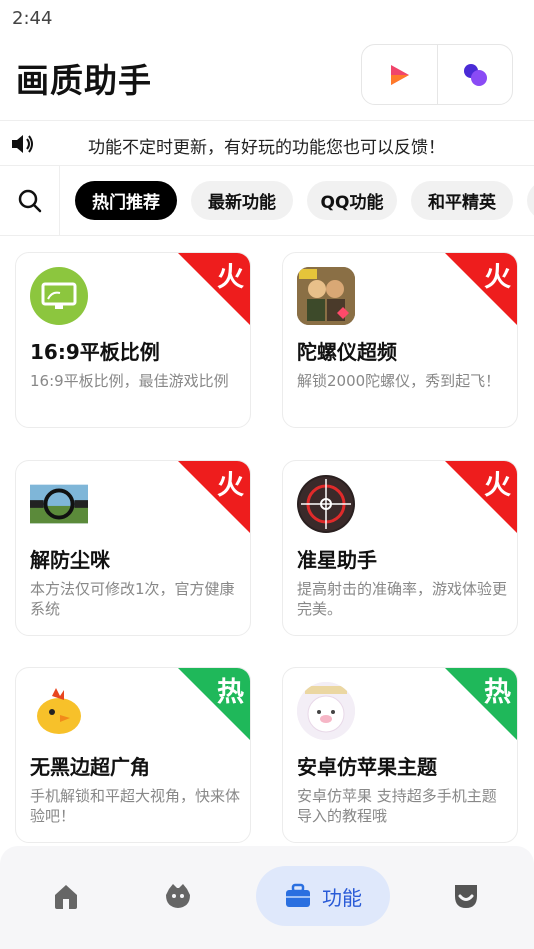 The image size is (534, 949). I want to click on card-description: 提高射击的准确率，游戏体验更完美。, so click(402, 599).